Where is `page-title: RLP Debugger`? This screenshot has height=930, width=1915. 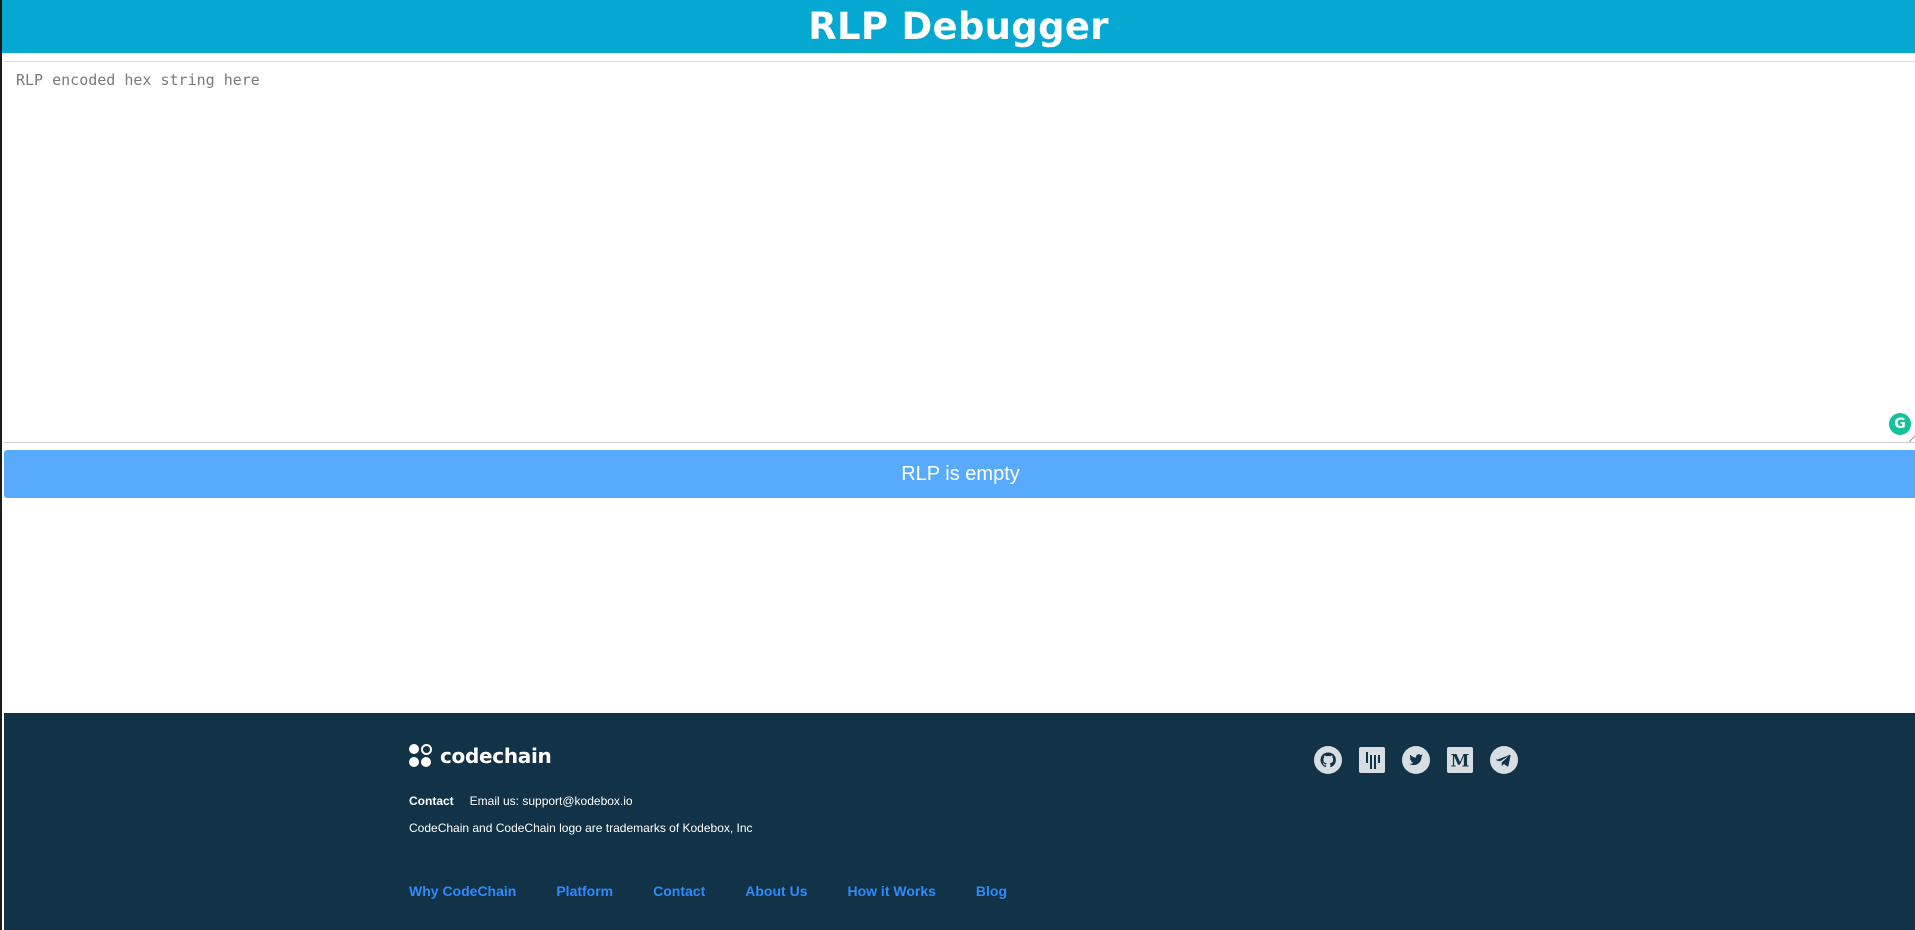
page-title: RLP Debugger is located at coordinates (958, 26).